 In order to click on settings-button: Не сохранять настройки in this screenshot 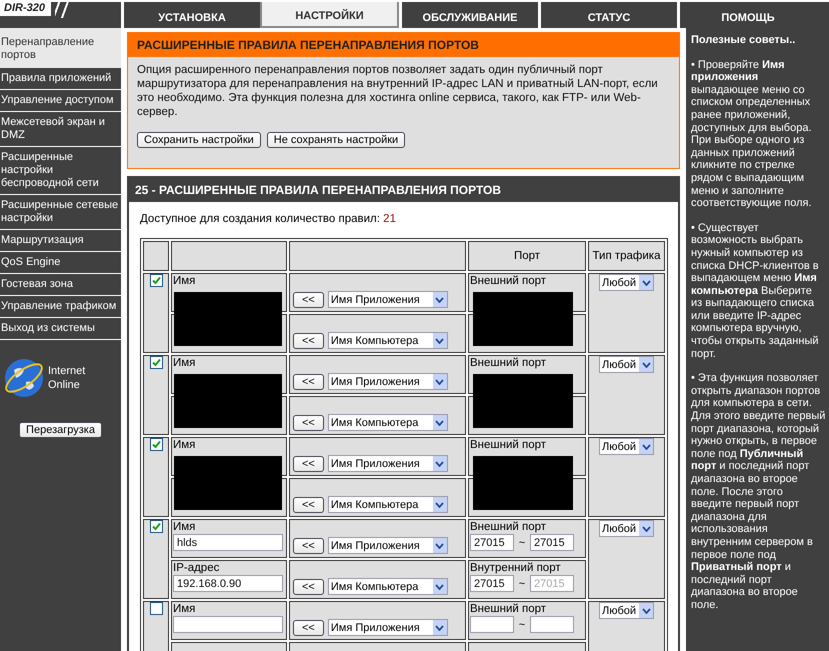, I will do `click(336, 140)`.